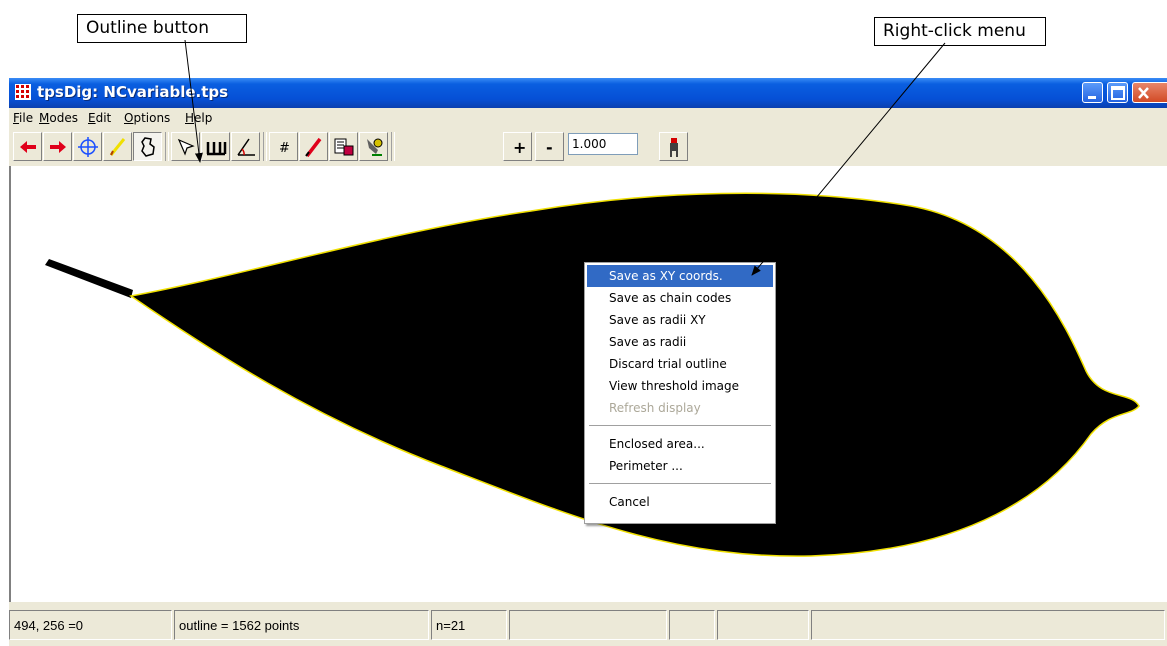  I want to click on landmark-button, so click(87, 146).